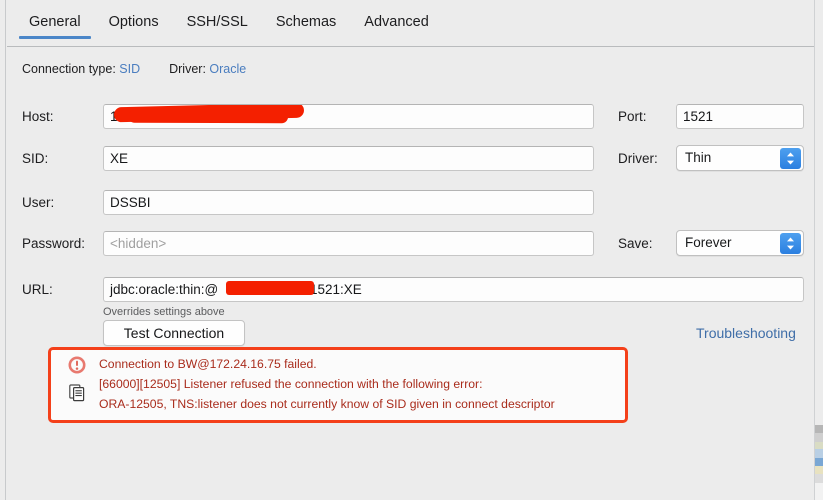 The image size is (823, 500). I want to click on row-user: User: DSSBI, so click(411, 193).